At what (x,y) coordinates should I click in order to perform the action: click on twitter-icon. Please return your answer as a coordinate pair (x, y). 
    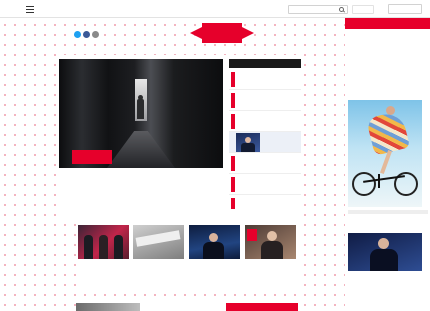
    Looking at the image, I should click on (77, 34).